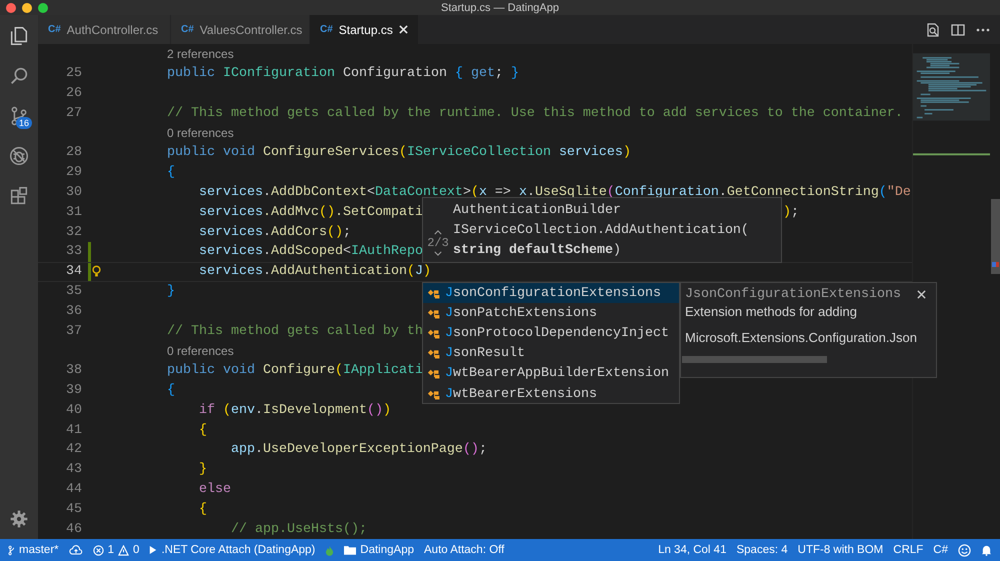 This screenshot has height=561, width=1000. Describe the element at coordinates (537, 211) in the screenshot. I see `signature-text: AuthenticationBuilder` at that location.